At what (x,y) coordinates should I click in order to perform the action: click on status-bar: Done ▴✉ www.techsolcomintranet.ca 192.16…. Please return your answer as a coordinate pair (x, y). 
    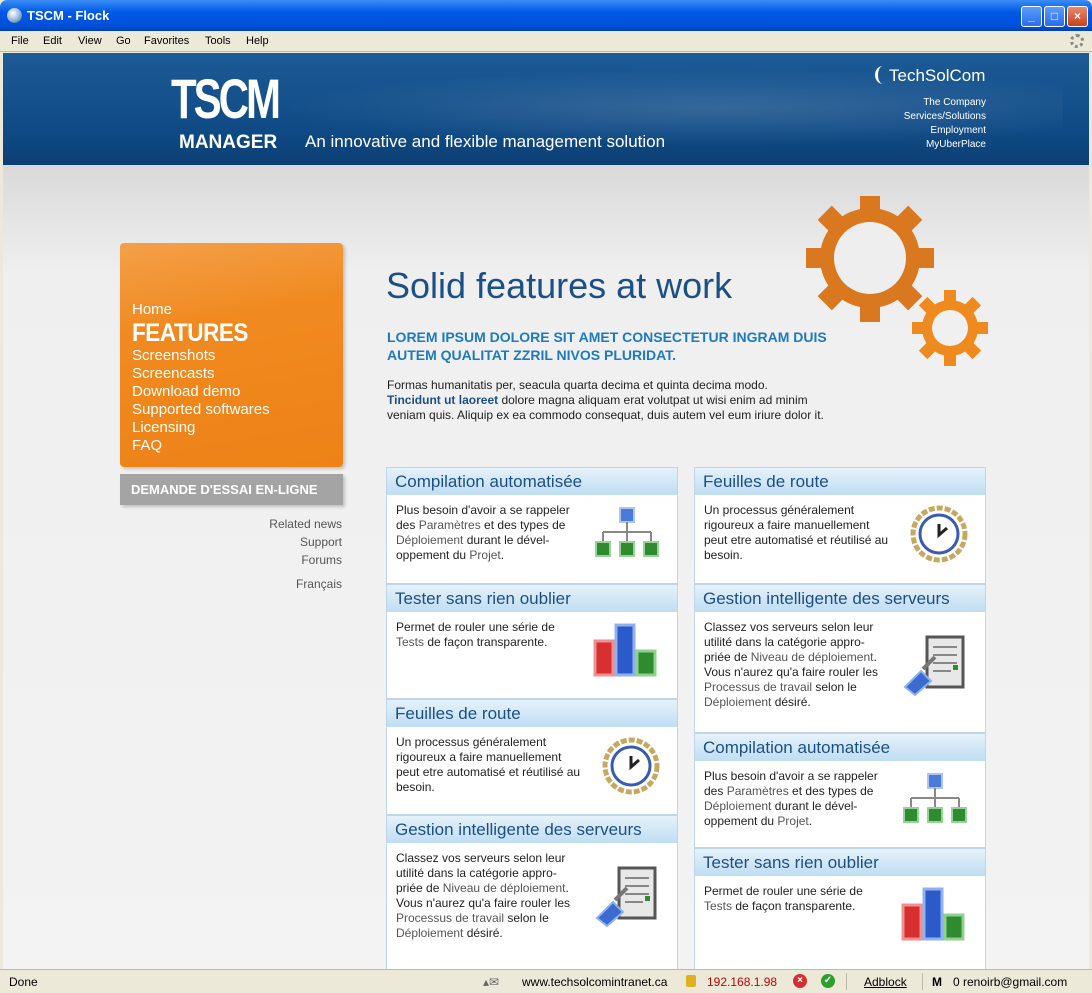
    Looking at the image, I should click on (546, 981).